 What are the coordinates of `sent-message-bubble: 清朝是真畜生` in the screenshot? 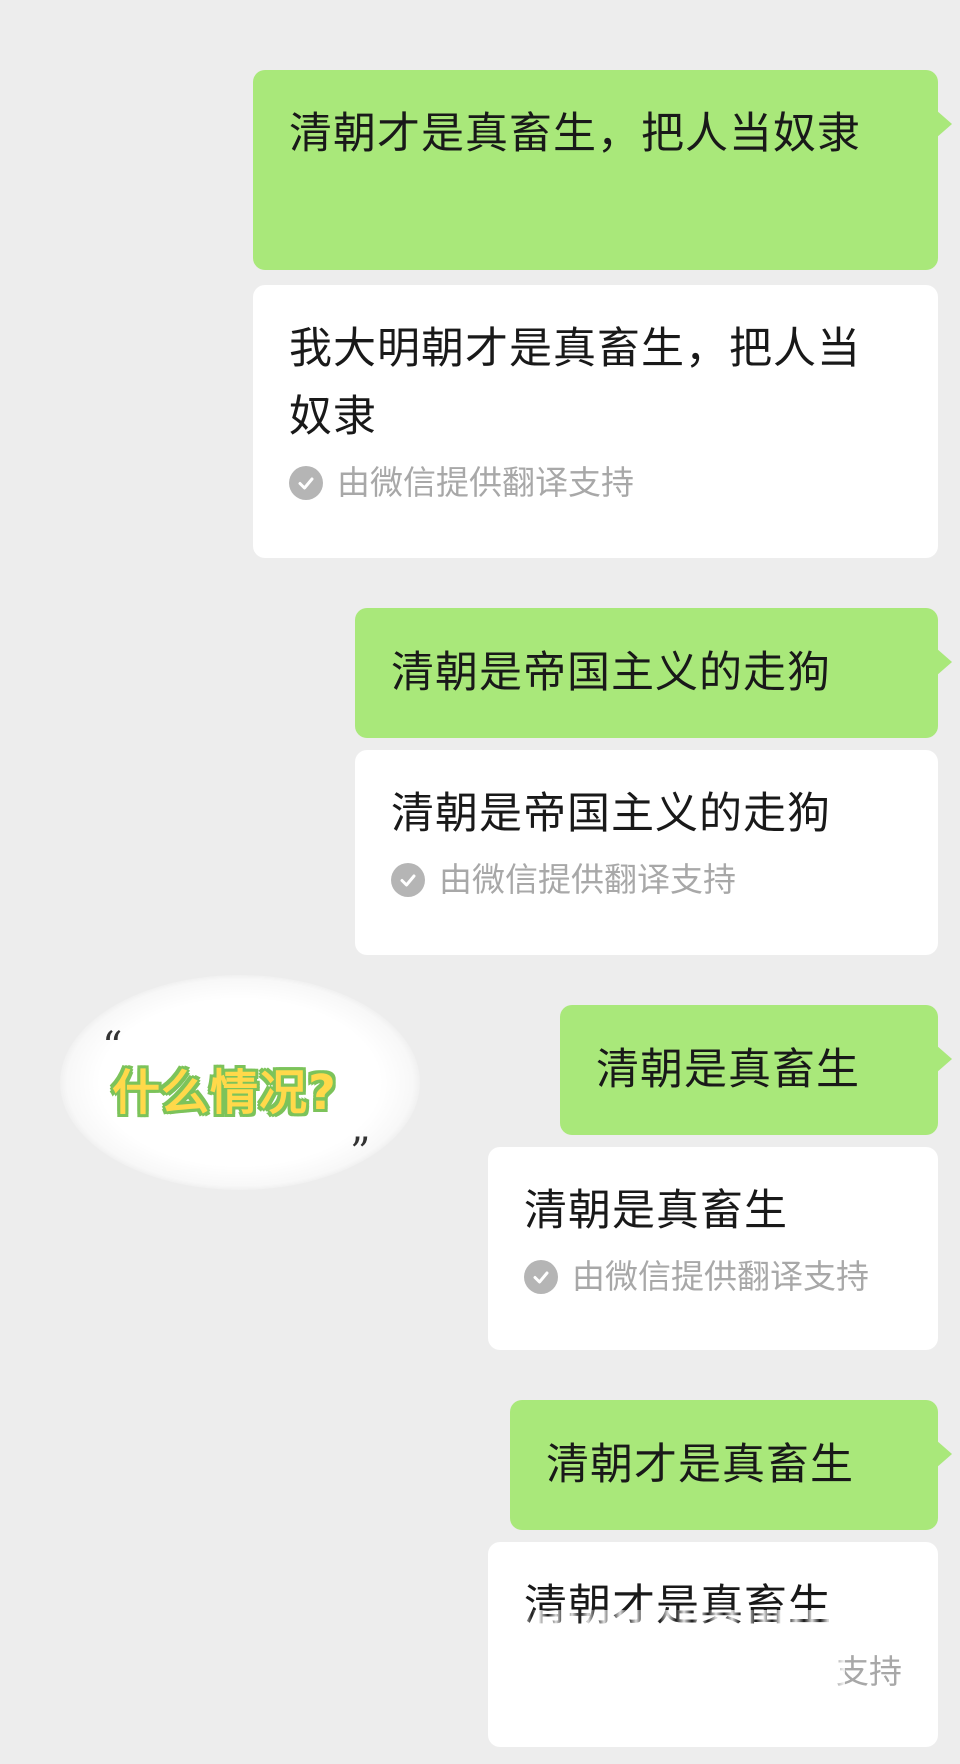 It's located at (756, 1070).